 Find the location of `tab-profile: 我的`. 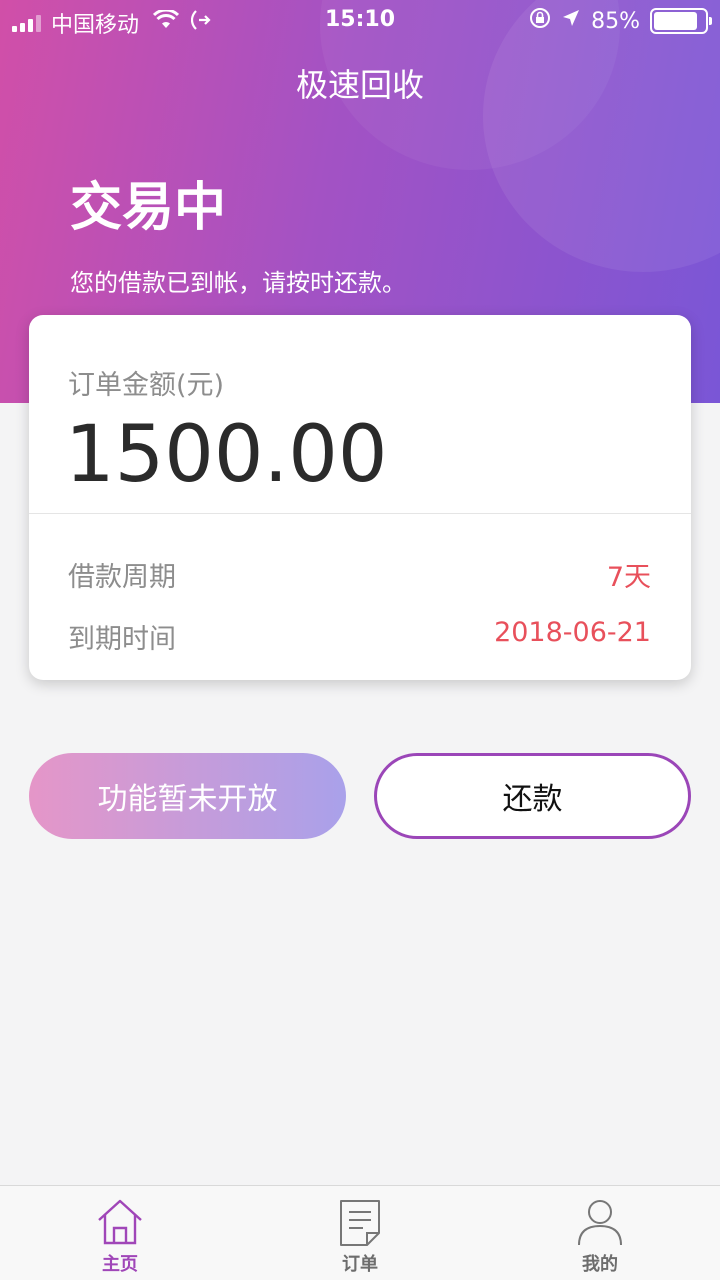

tab-profile: 我的 is located at coordinates (600, 1233).